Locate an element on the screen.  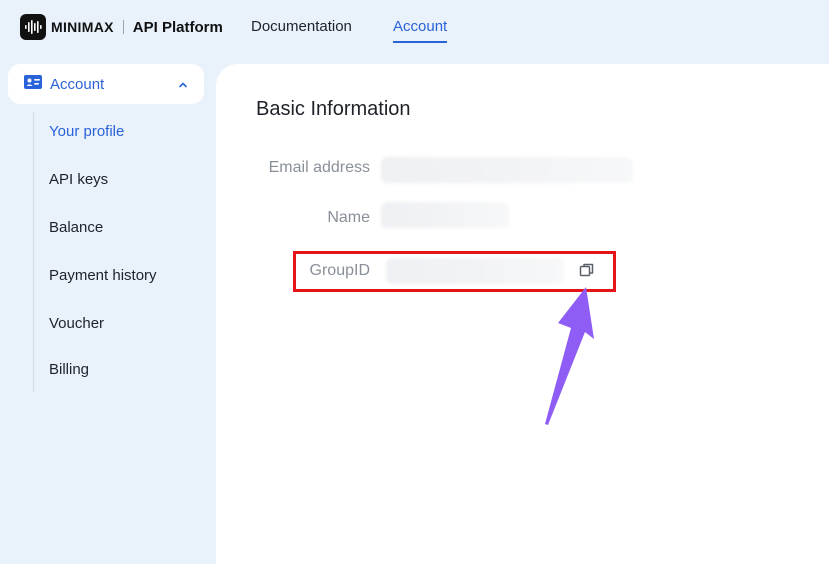
sidebar-group-label: Account is located at coordinates (77, 84).